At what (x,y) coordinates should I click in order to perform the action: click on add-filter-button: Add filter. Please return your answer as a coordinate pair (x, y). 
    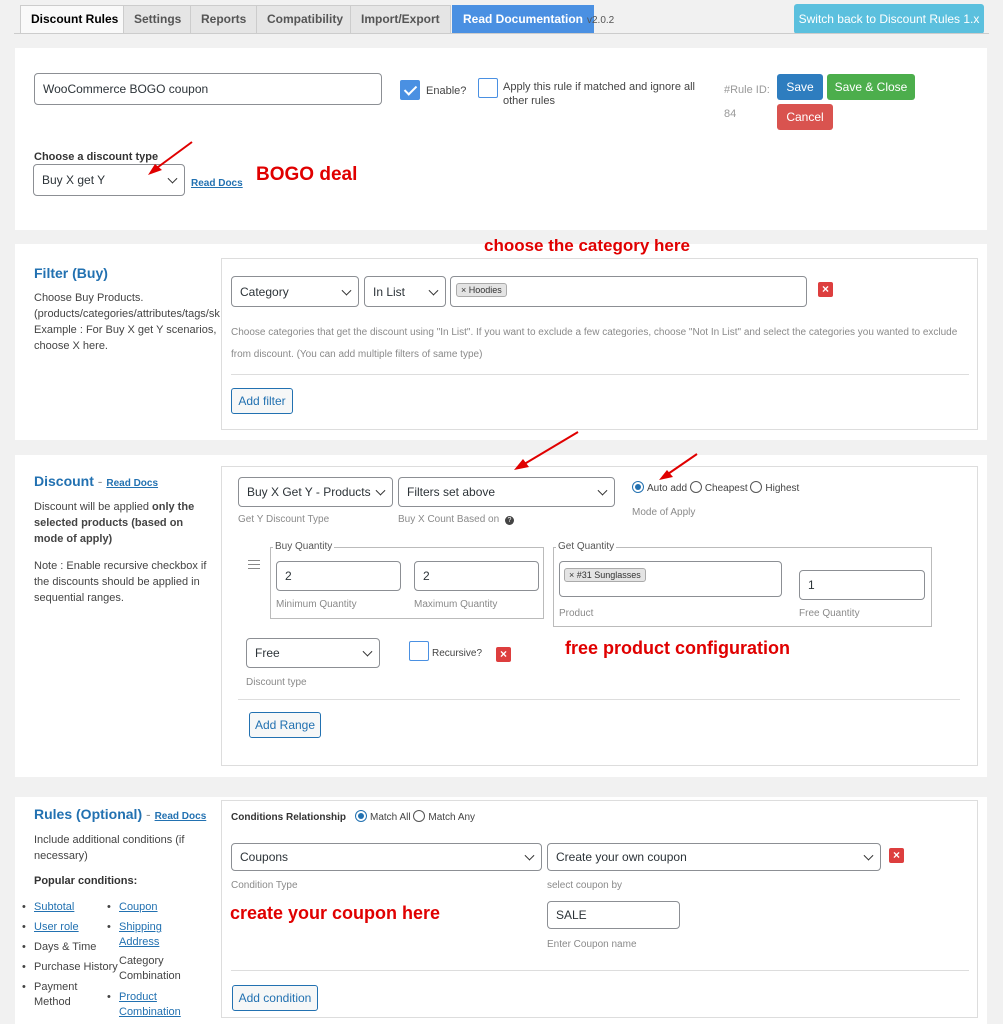
    Looking at the image, I should click on (262, 401).